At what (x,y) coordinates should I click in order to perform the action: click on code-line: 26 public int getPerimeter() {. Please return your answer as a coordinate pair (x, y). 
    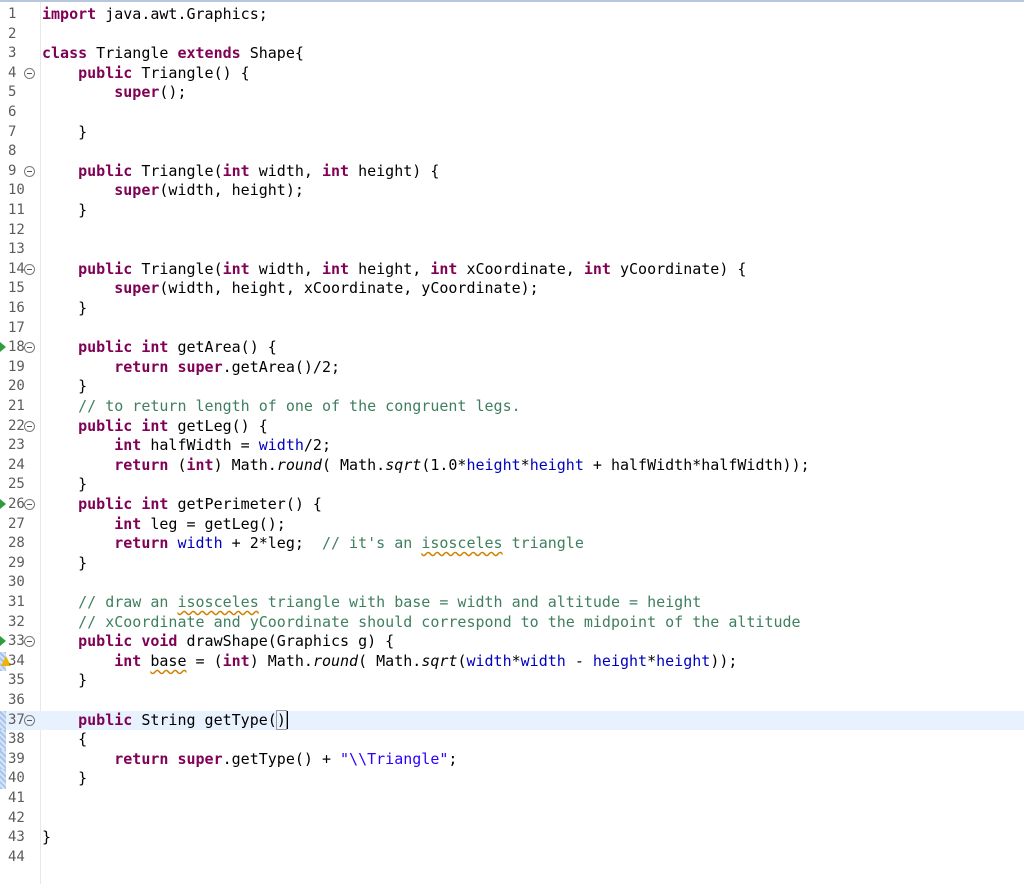
    Looking at the image, I should click on (512, 505).